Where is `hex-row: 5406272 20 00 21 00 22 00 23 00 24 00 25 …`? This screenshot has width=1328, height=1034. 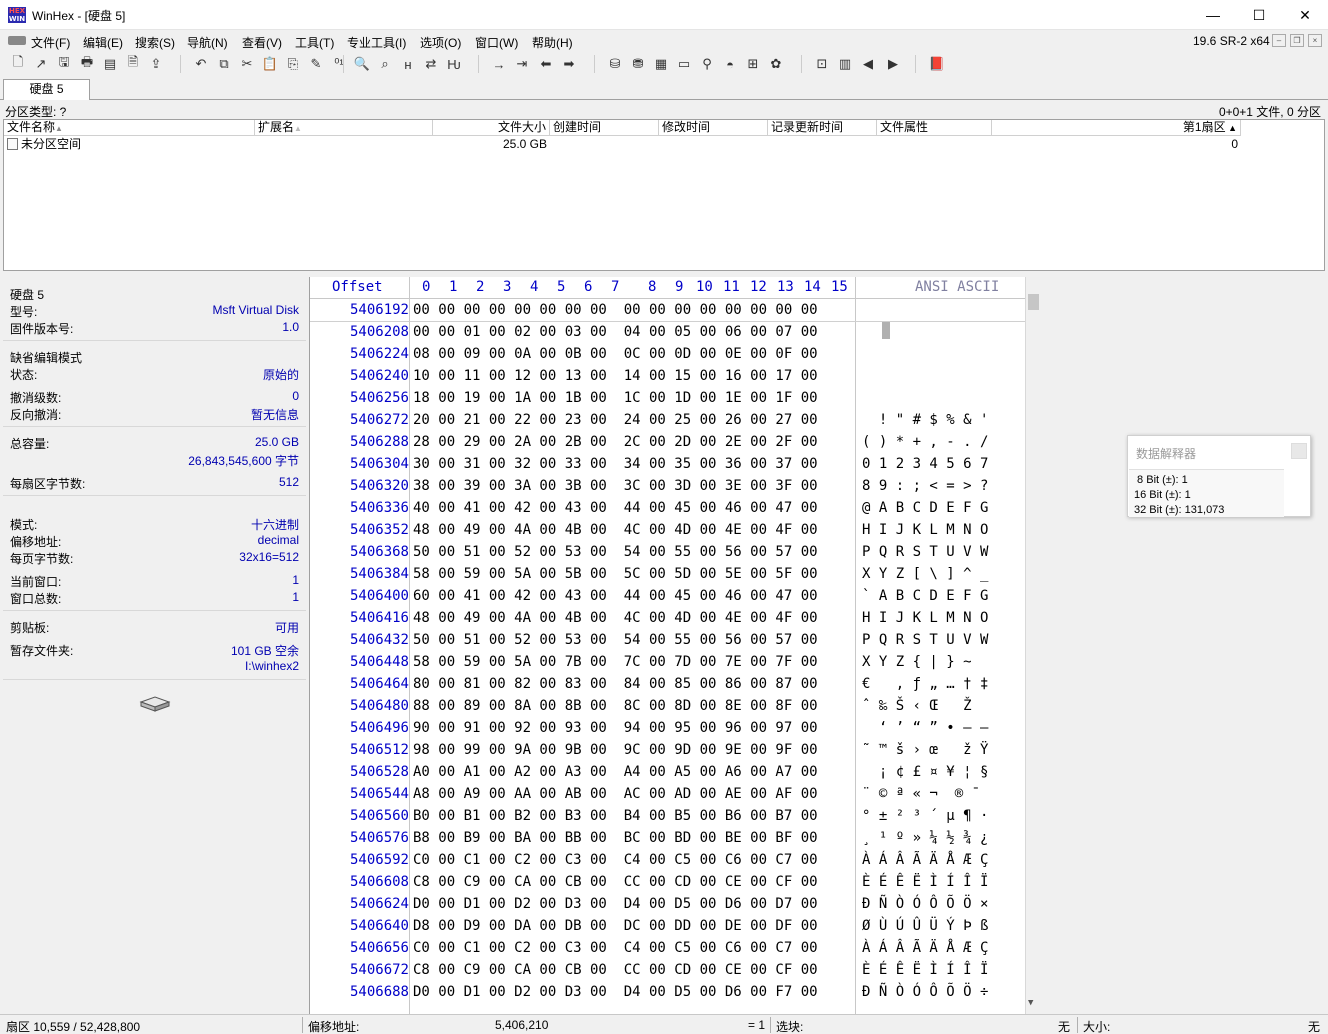
hex-row: 5406272 20 00 21 00 22 00 23 00 24 00 25 … is located at coordinates (667, 420).